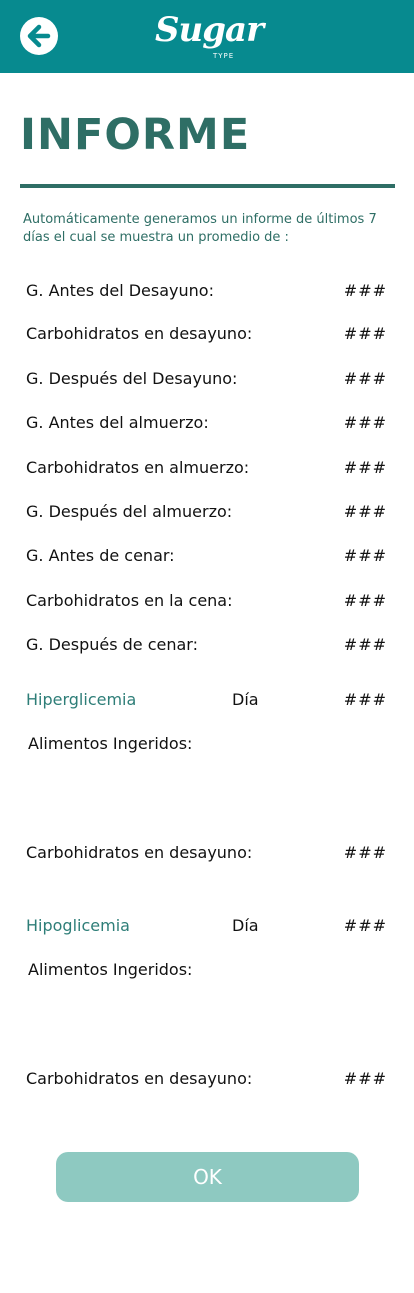  What do you see at coordinates (132, 378) in the screenshot?
I see `average-label: G. Después del Desayuno:` at bounding box center [132, 378].